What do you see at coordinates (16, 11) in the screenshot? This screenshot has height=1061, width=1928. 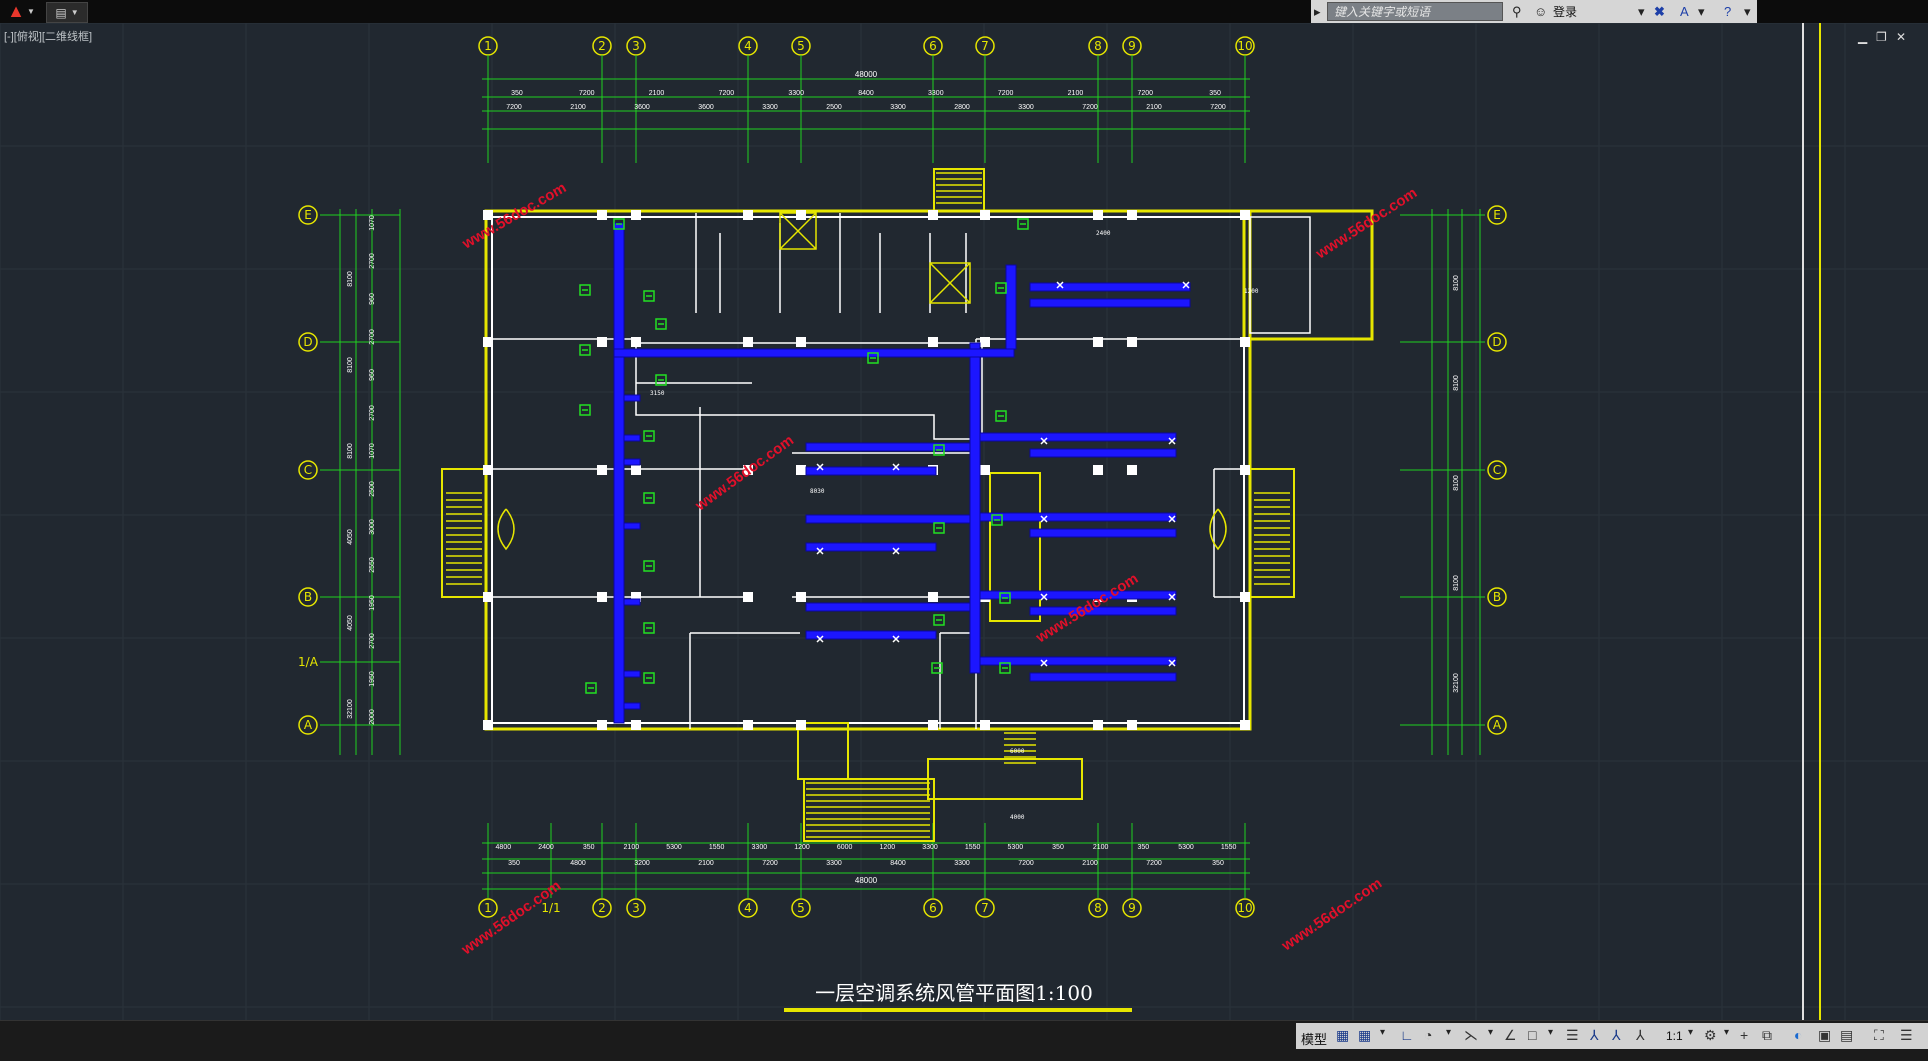 I see `autocad-logo-icon: ▲` at bounding box center [16, 11].